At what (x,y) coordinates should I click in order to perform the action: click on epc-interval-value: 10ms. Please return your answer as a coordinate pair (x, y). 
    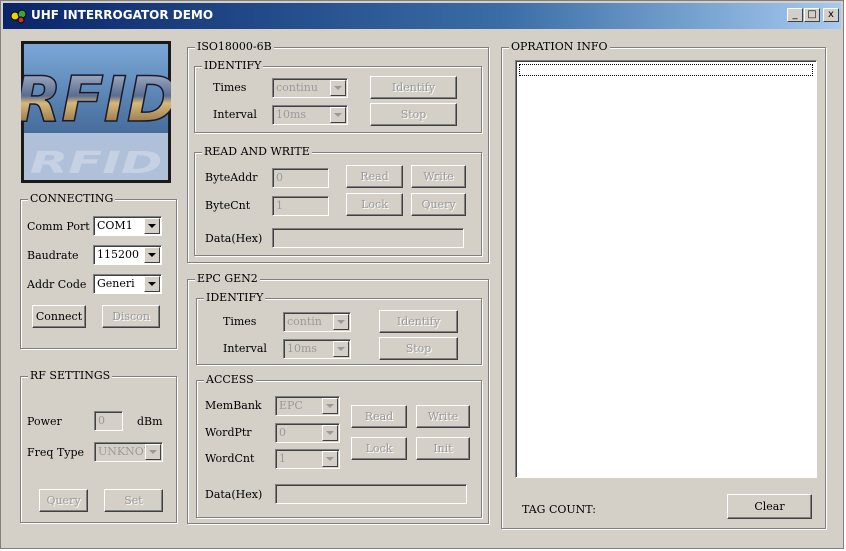
    Looking at the image, I should click on (302, 348).